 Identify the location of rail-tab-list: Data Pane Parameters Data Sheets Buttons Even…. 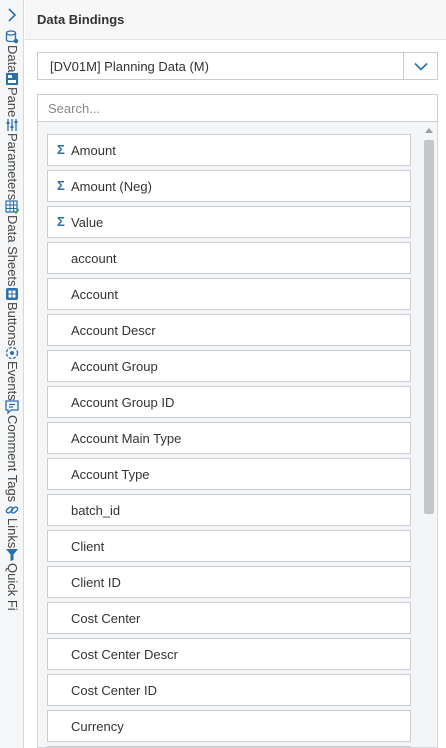
(11, 320).